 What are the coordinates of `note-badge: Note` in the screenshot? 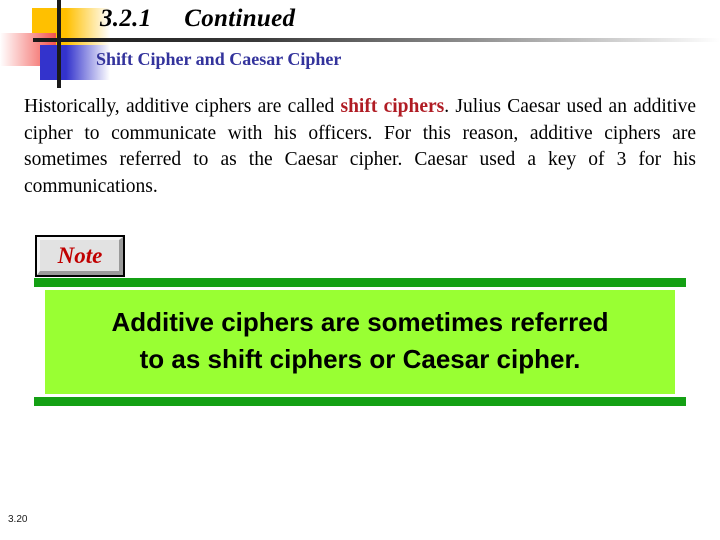 It's located at (80, 256).